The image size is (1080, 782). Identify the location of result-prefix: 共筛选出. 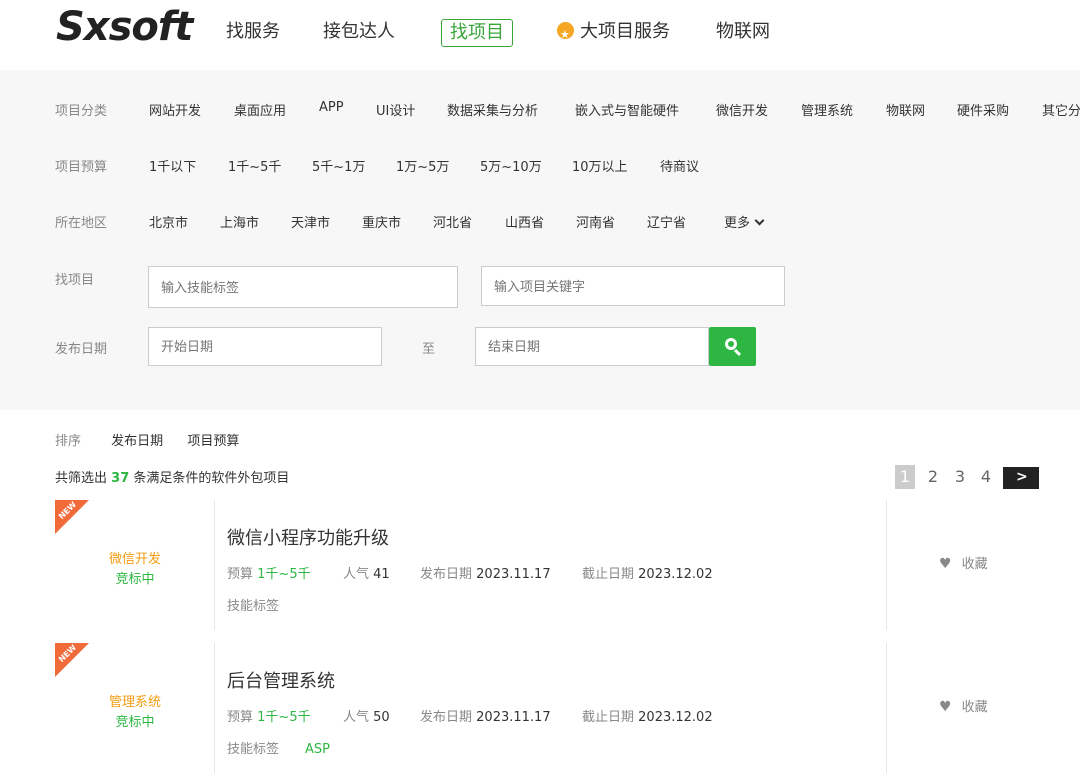
(81, 478).